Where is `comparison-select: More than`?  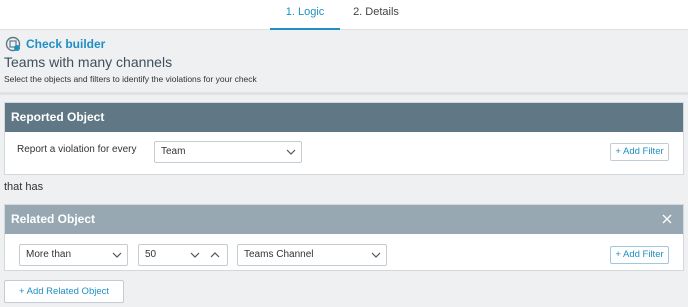 comparison-select: More than is located at coordinates (73, 255).